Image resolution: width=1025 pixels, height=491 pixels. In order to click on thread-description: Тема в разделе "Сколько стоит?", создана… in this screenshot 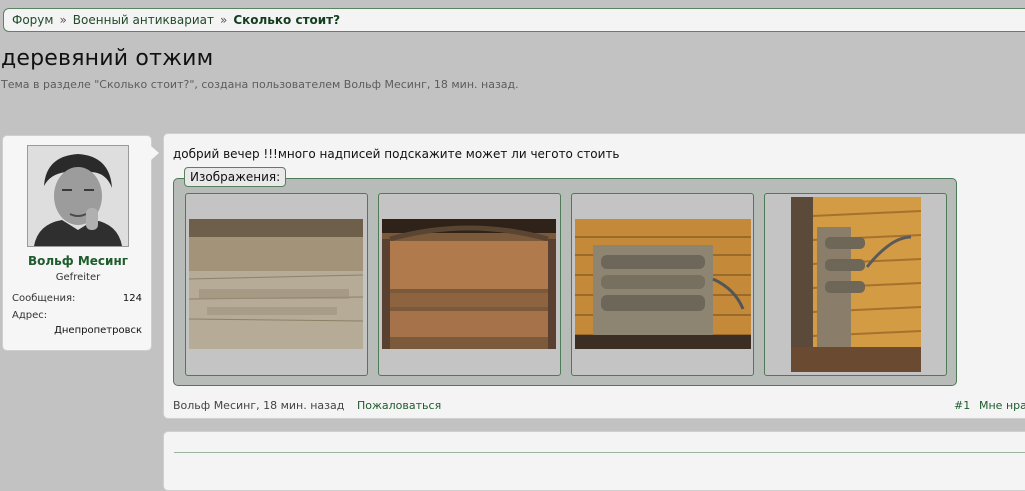, I will do `click(260, 84)`.